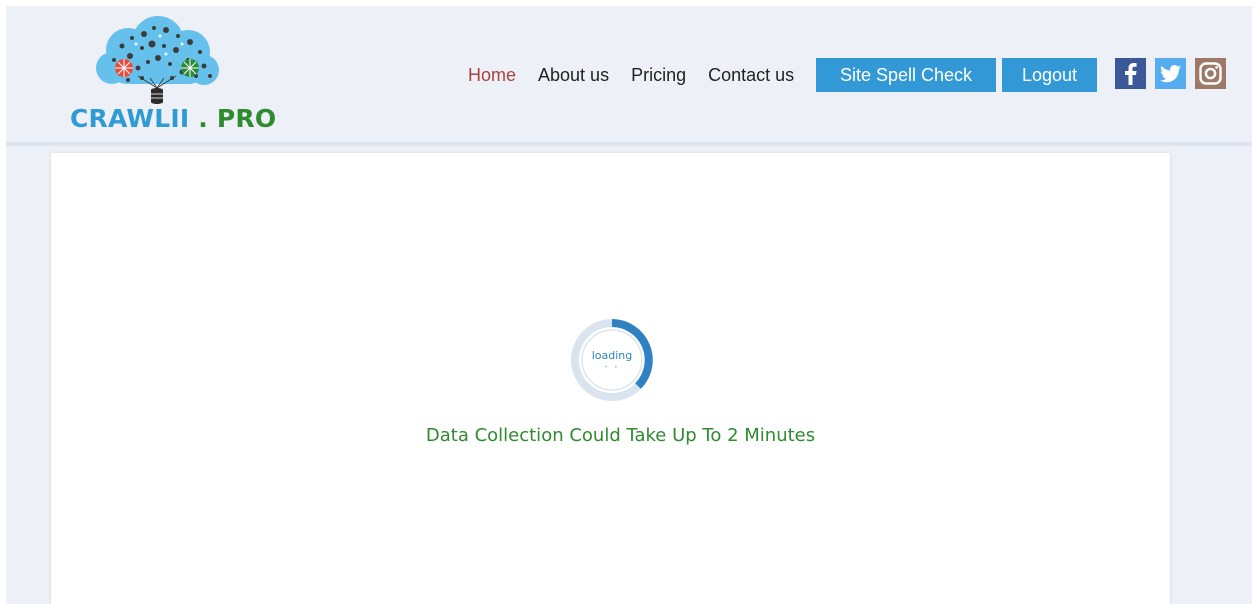  I want to click on loading-dots: • •, so click(612, 367).